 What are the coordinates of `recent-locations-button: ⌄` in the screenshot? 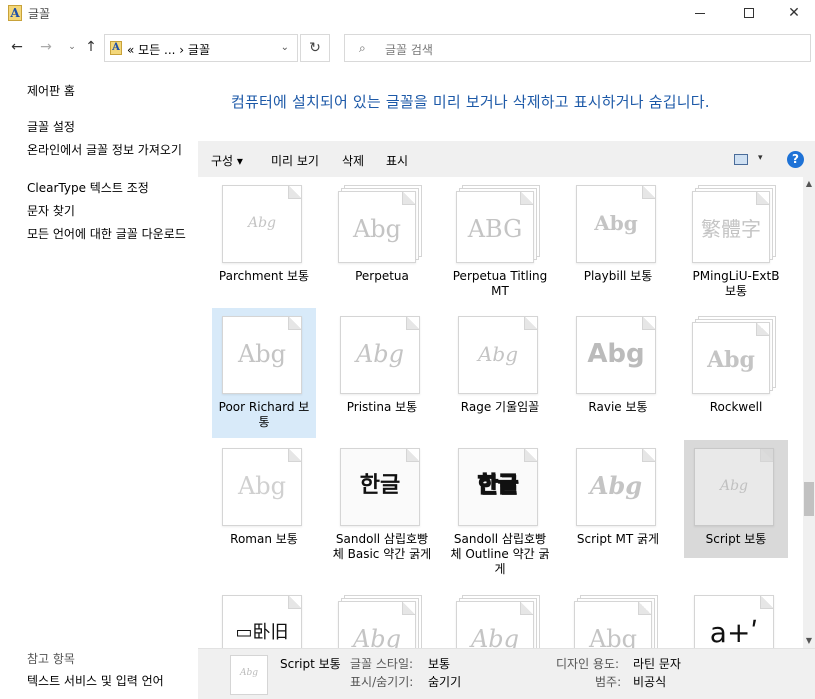 It's located at (72, 47).